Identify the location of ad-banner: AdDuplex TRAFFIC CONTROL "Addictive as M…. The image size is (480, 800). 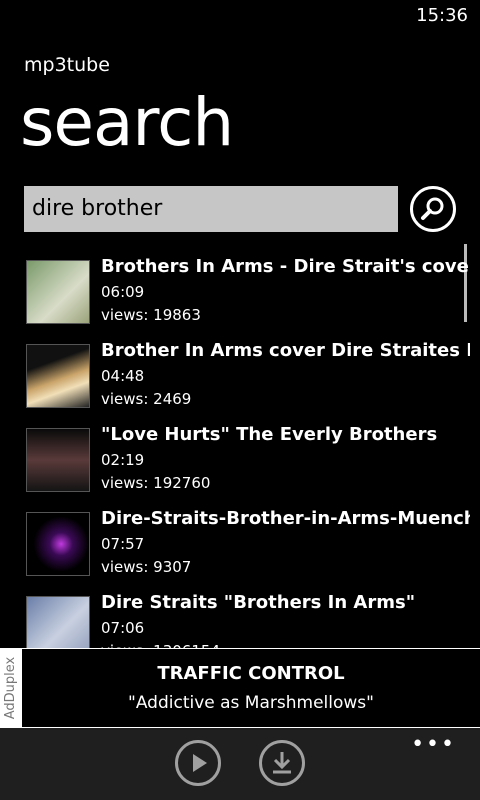
(240, 688).